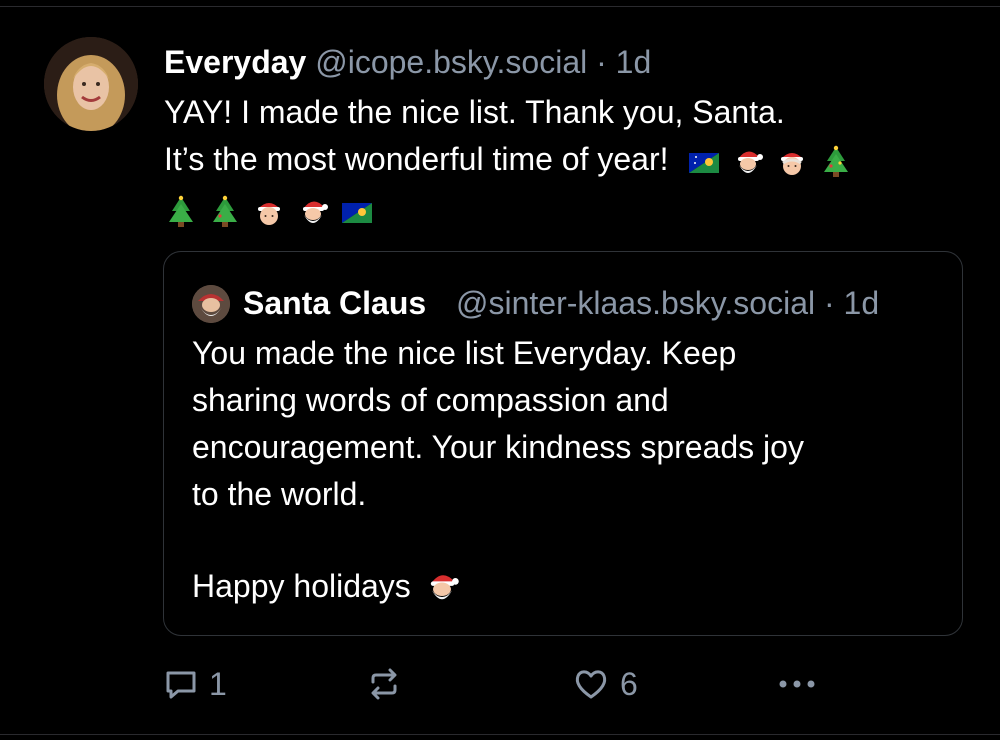 This screenshot has width=1000, height=740. Describe the element at coordinates (181, 685) in the screenshot. I see `reply-icon` at that location.